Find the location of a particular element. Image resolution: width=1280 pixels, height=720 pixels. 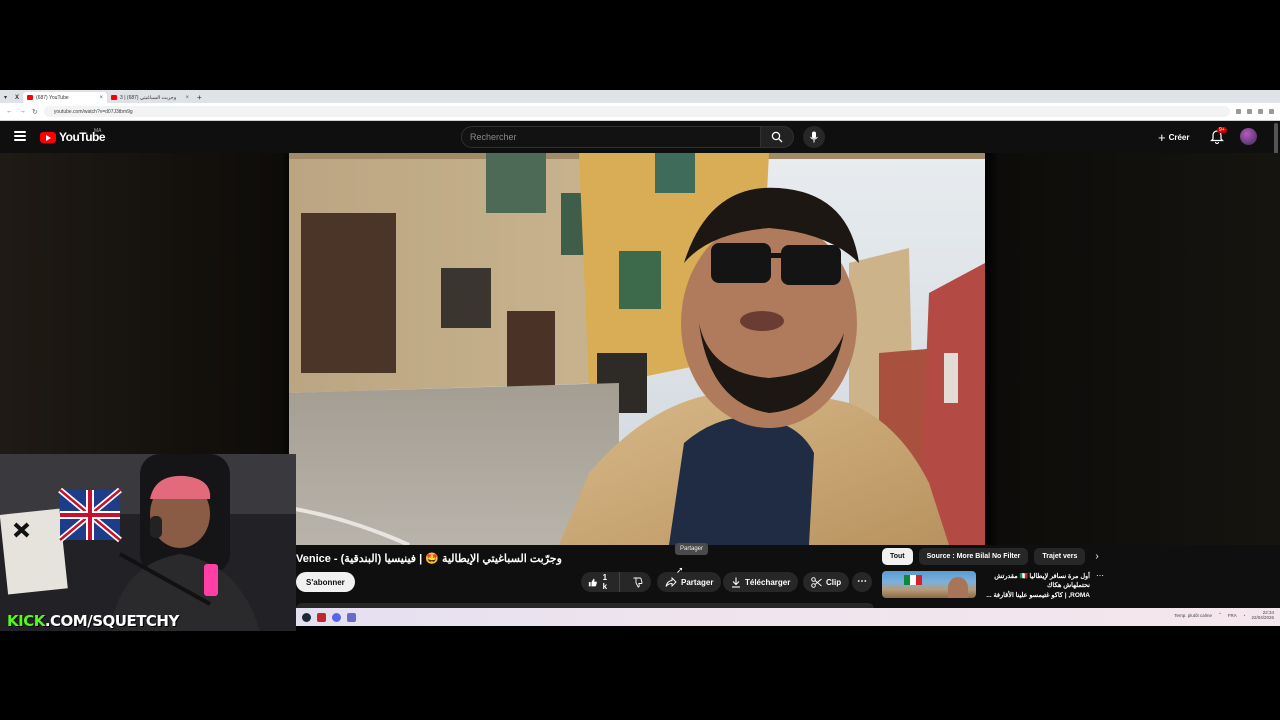

address-bar-row: ← → ↻ youtube.com/watch?v=d07J3tbm9g is located at coordinates (640, 112).